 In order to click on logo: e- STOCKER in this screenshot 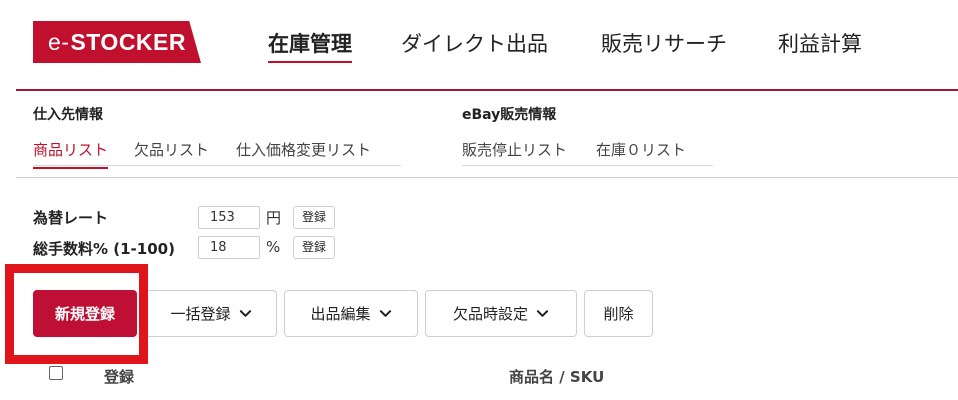, I will do `click(117, 42)`.